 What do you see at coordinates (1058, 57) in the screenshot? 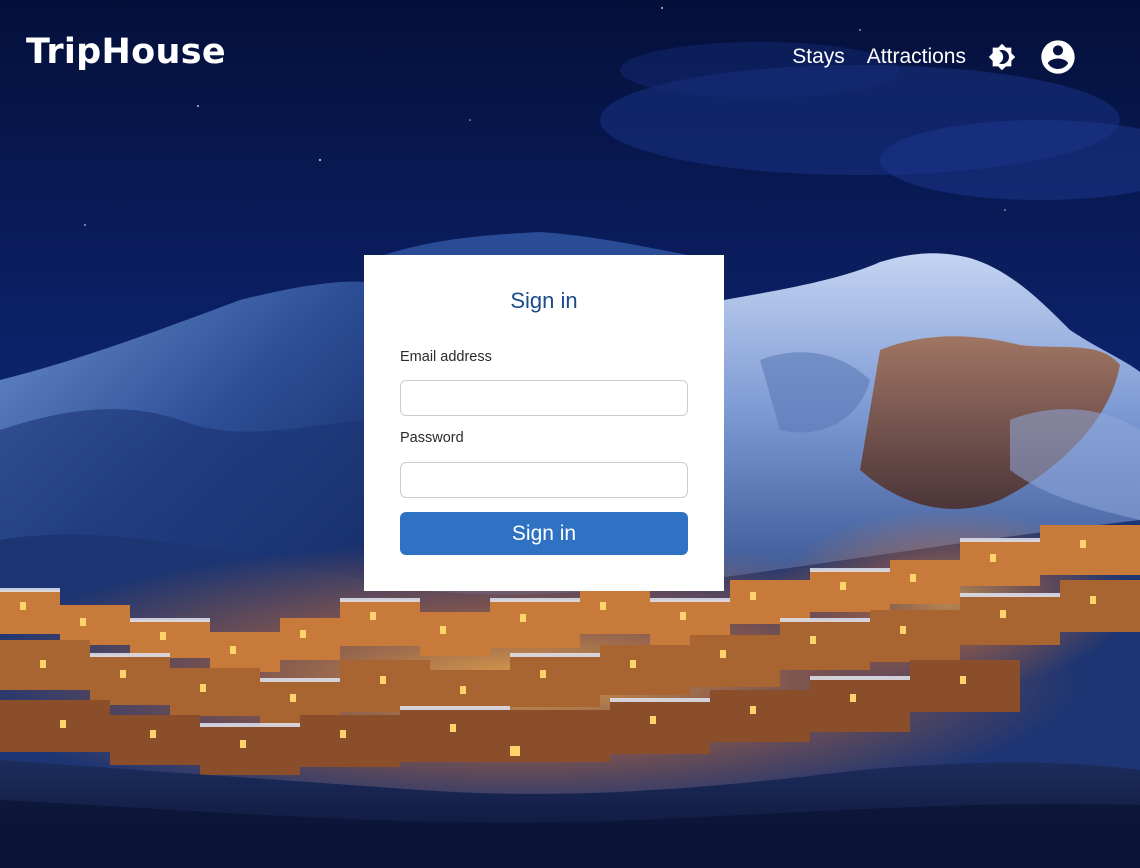
I see `account-circle-icon` at bounding box center [1058, 57].